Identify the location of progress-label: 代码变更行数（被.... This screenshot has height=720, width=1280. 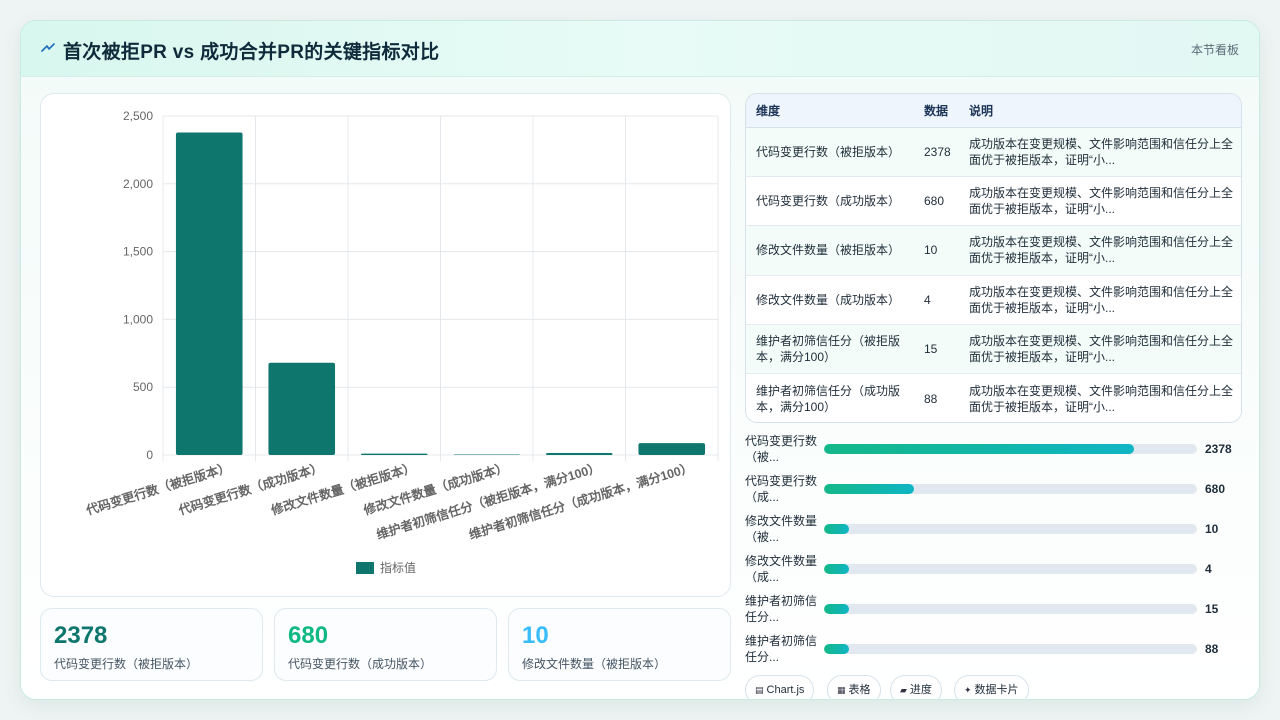
(781, 449).